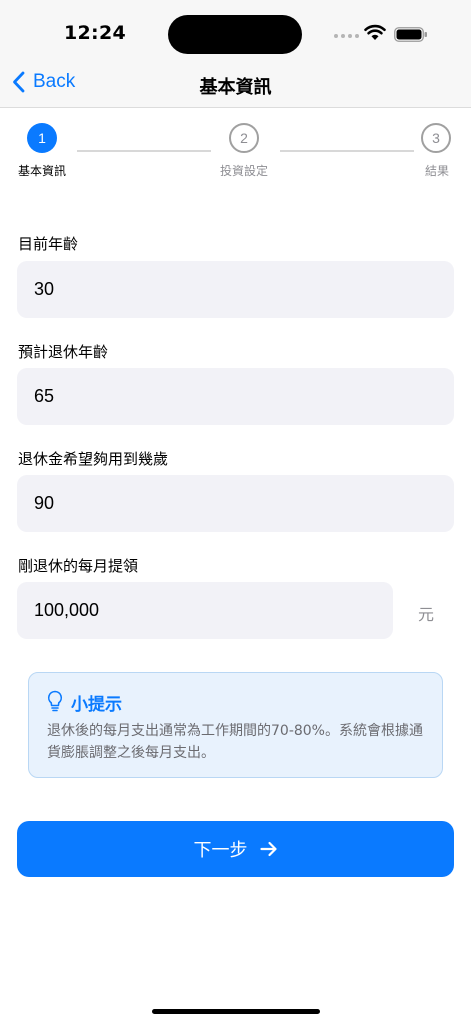 Image resolution: width=471 pixels, height=1024 pixels. Describe the element at coordinates (236, 1011) in the screenshot. I see `home-indicator` at that location.